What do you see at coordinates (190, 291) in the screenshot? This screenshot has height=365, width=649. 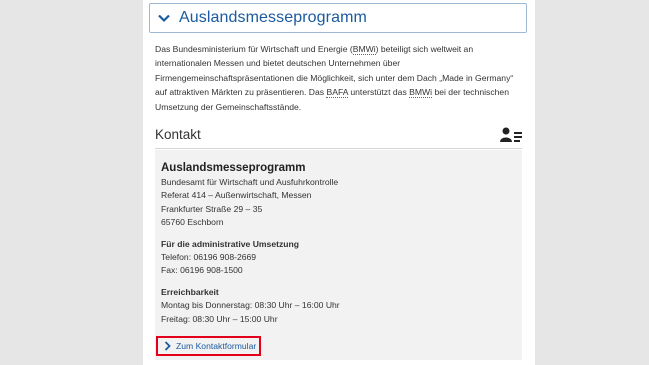 I see `hours-heading: Erreichbarkeit` at bounding box center [190, 291].